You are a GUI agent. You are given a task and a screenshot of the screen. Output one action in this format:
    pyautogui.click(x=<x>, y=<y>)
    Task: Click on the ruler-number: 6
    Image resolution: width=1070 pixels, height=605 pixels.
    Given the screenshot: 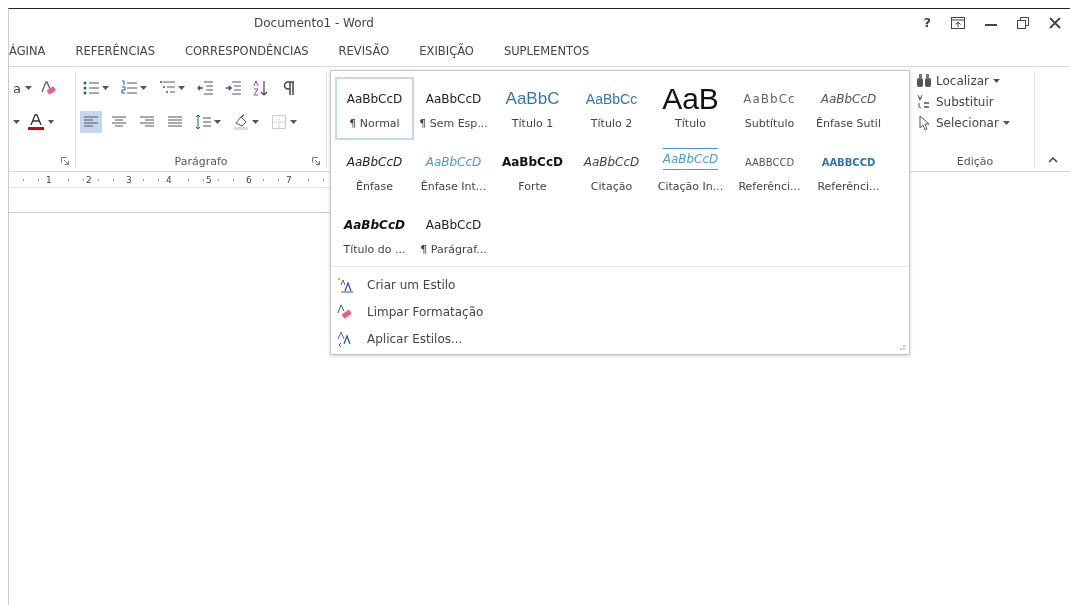 What is the action you would take?
    pyautogui.click(x=250, y=179)
    